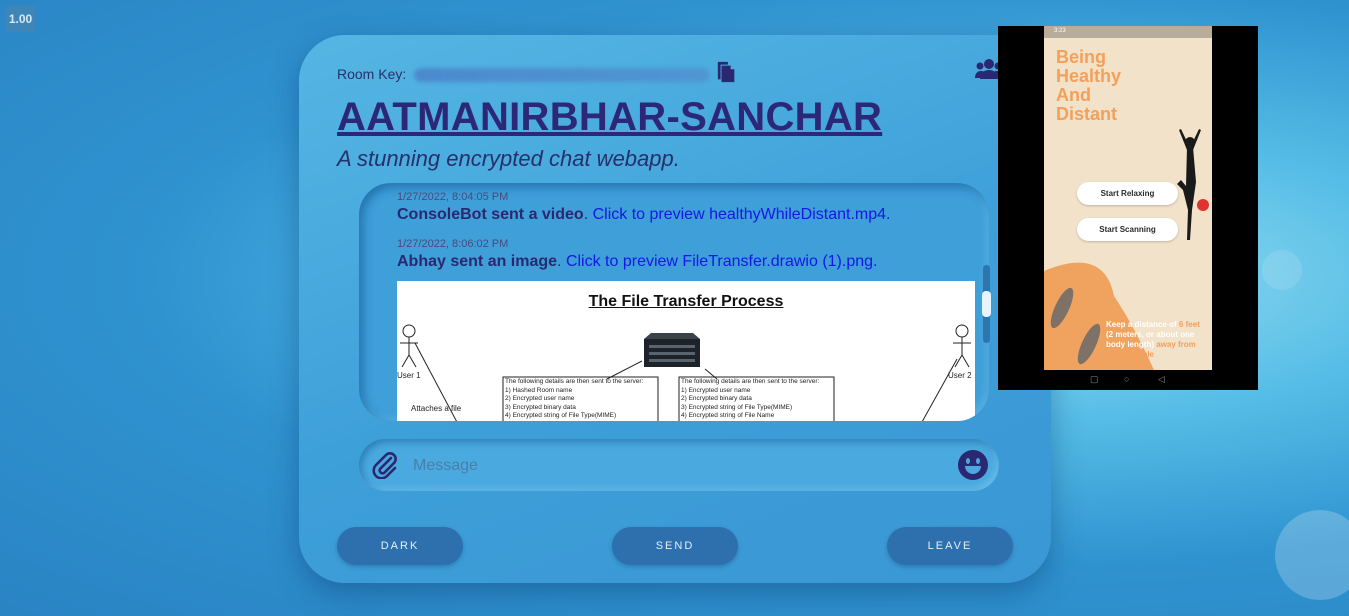 The image size is (1349, 616). What do you see at coordinates (673, 466) in the screenshot?
I see `message-input` at bounding box center [673, 466].